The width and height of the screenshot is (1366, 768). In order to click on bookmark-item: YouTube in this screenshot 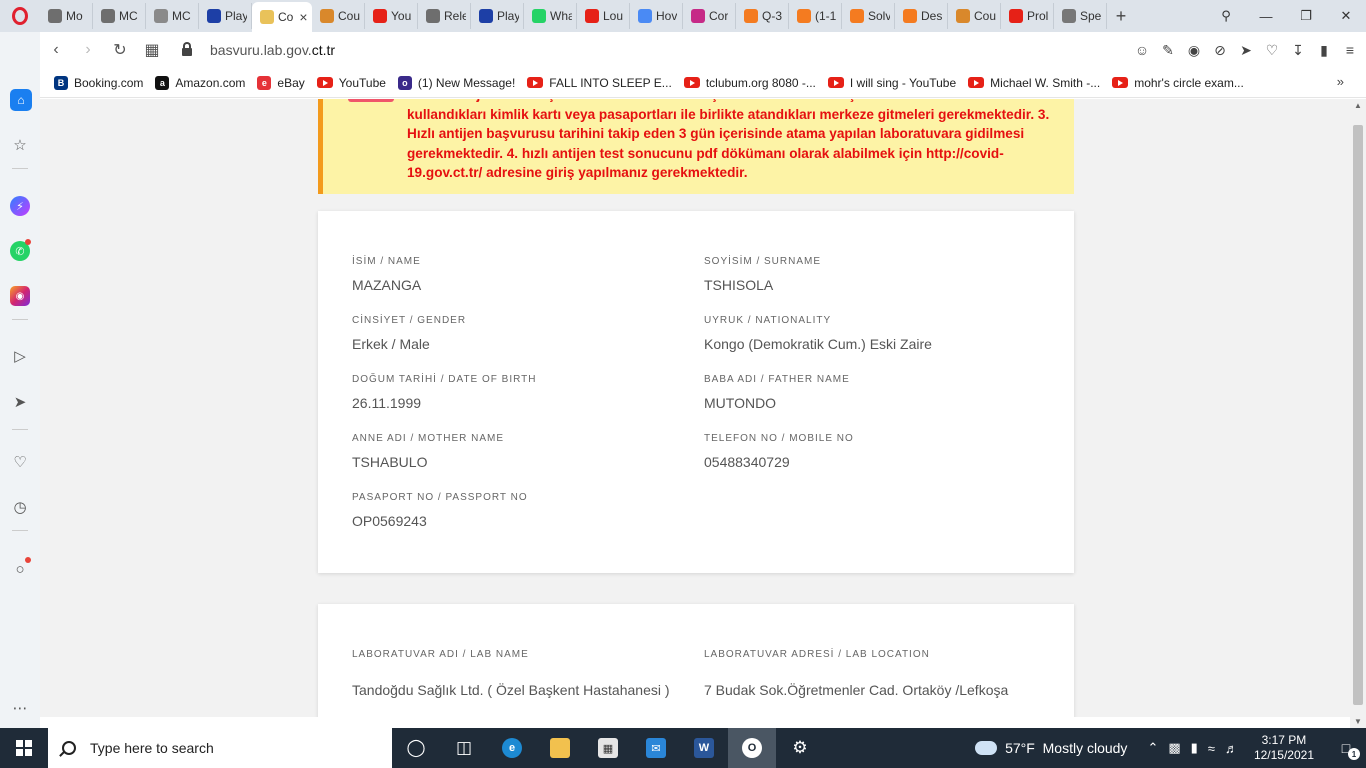, I will do `click(351, 83)`.